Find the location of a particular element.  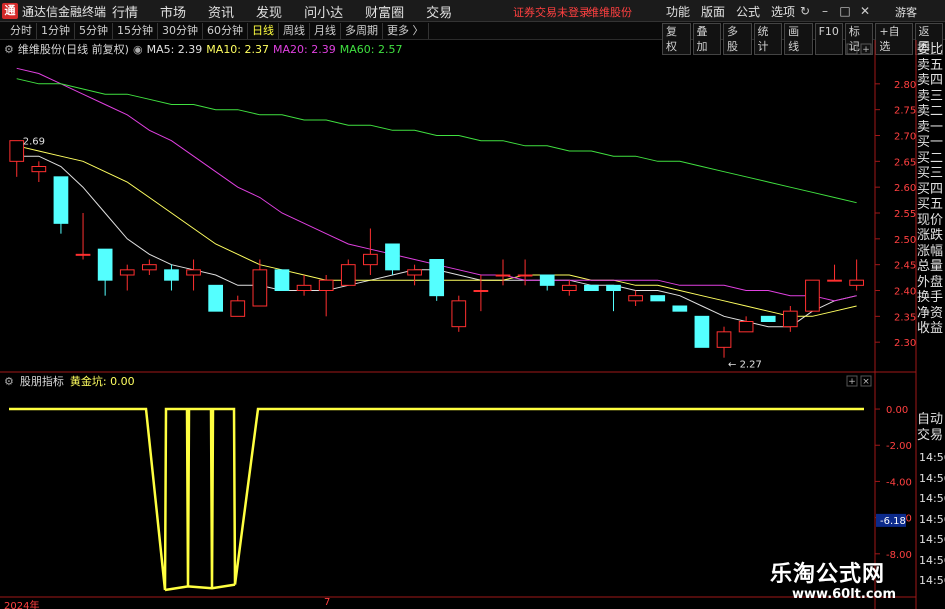

price-annotation-1: ← 2.27 is located at coordinates (745, 365).